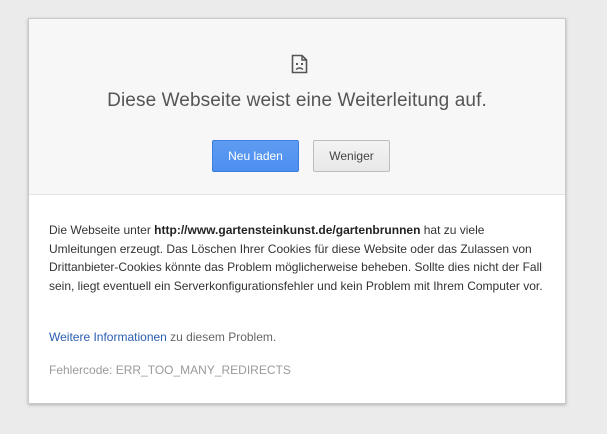 Image resolution: width=607 pixels, height=434 pixels. What do you see at coordinates (351, 156) in the screenshot?
I see `less-button: Weniger` at bounding box center [351, 156].